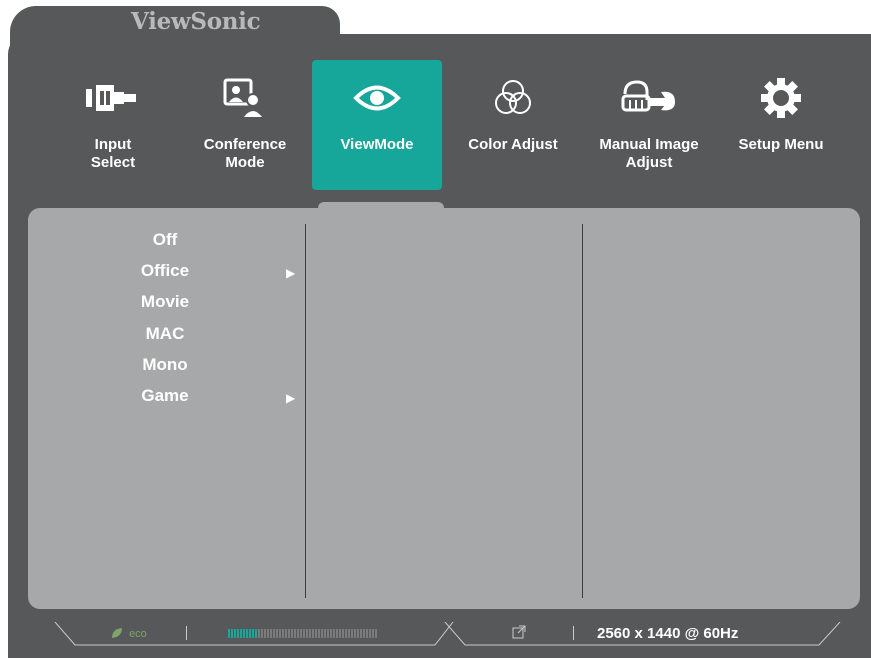  I want to click on hand-wrench-icon, so click(649, 98).